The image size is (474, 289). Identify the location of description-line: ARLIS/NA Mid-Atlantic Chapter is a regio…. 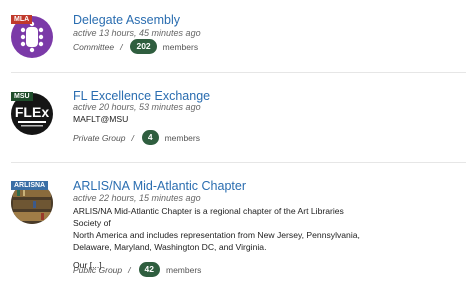
(208, 217).